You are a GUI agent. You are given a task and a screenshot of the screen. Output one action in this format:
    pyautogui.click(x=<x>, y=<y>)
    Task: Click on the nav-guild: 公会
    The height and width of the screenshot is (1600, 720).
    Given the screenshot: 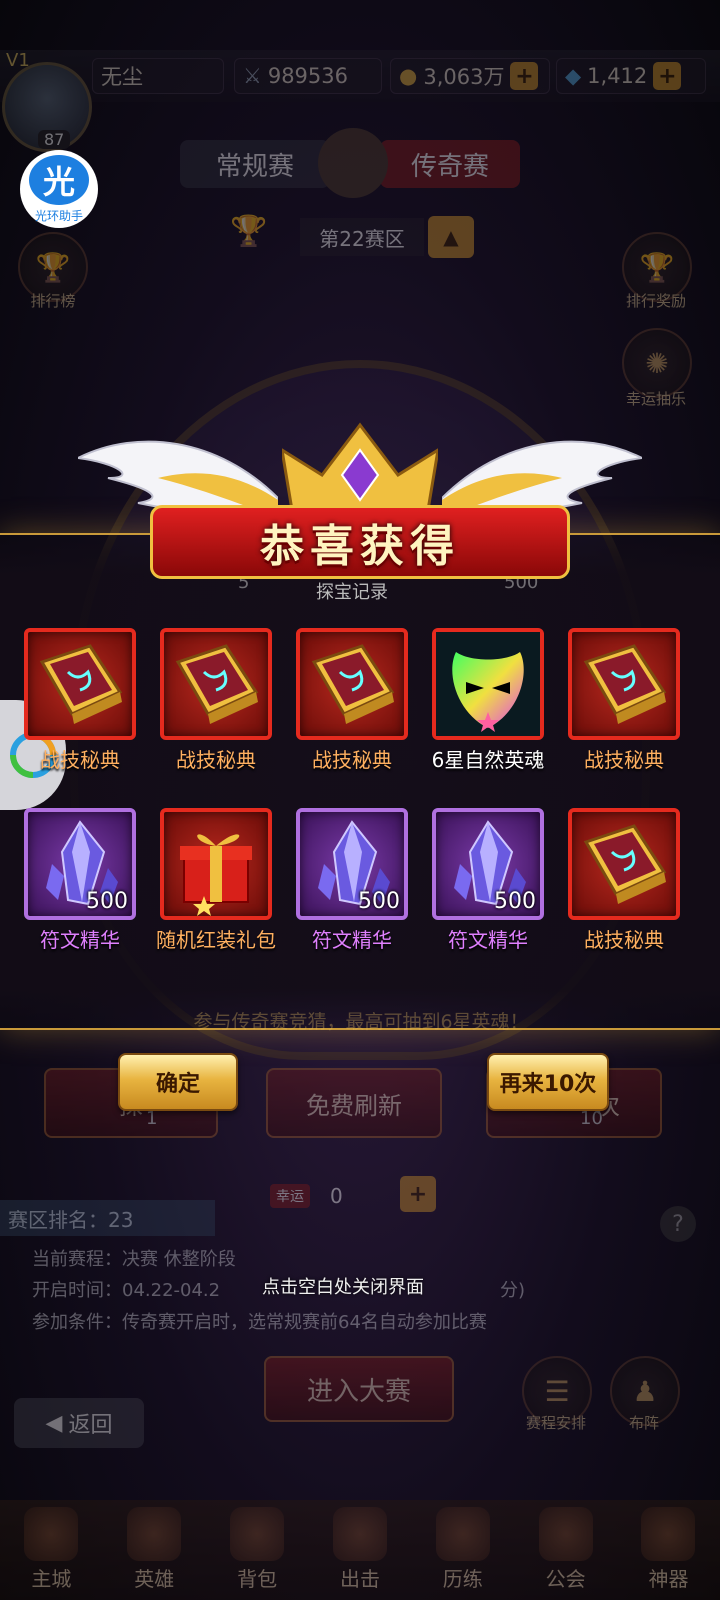 What is the action you would take?
    pyautogui.click(x=566, y=1549)
    